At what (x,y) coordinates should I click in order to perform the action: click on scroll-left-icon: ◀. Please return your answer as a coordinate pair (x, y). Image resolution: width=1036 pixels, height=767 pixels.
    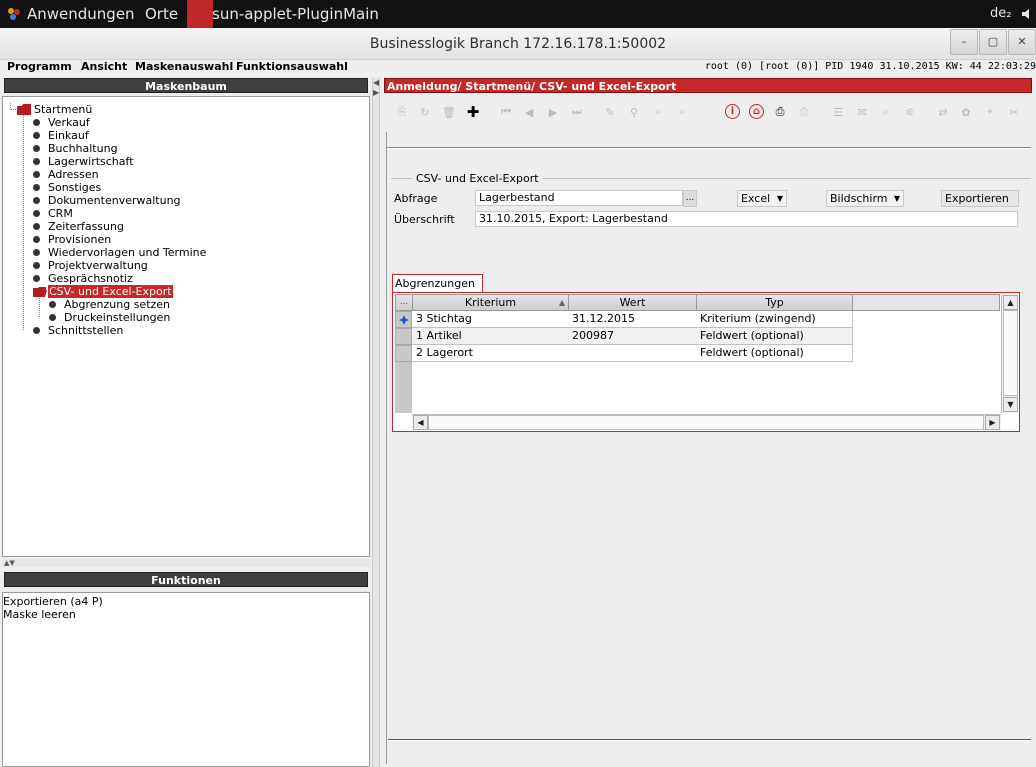
    Looking at the image, I should click on (420, 422).